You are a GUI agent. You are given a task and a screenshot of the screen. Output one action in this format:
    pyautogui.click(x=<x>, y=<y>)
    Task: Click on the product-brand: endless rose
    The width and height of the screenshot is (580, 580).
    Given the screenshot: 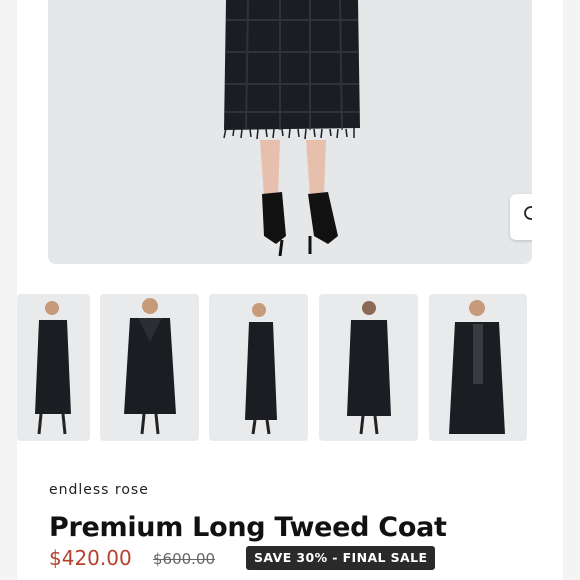 What is the action you would take?
    pyautogui.click(x=99, y=490)
    